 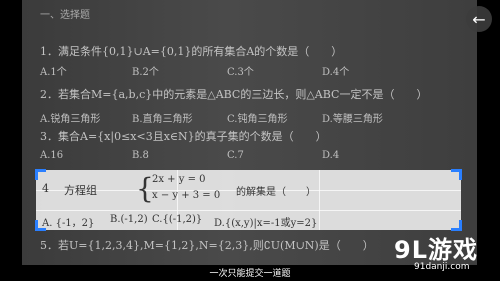 What do you see at coordinates (80, 190) in the screenshot?
I see `selected-question-prefix: 方程组` at bounding box center [80, 190].